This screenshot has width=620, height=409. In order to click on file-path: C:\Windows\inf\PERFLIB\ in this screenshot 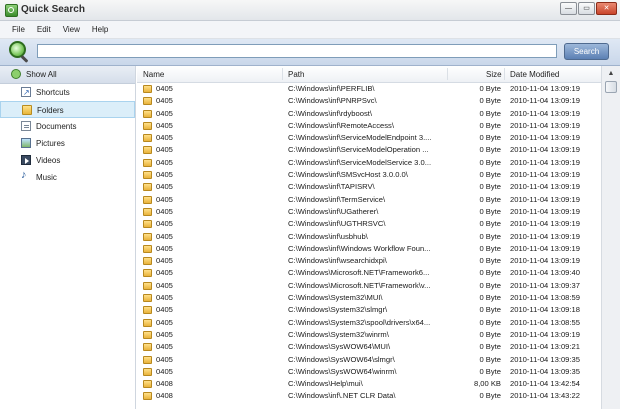, I will do `click(331, 88)`.